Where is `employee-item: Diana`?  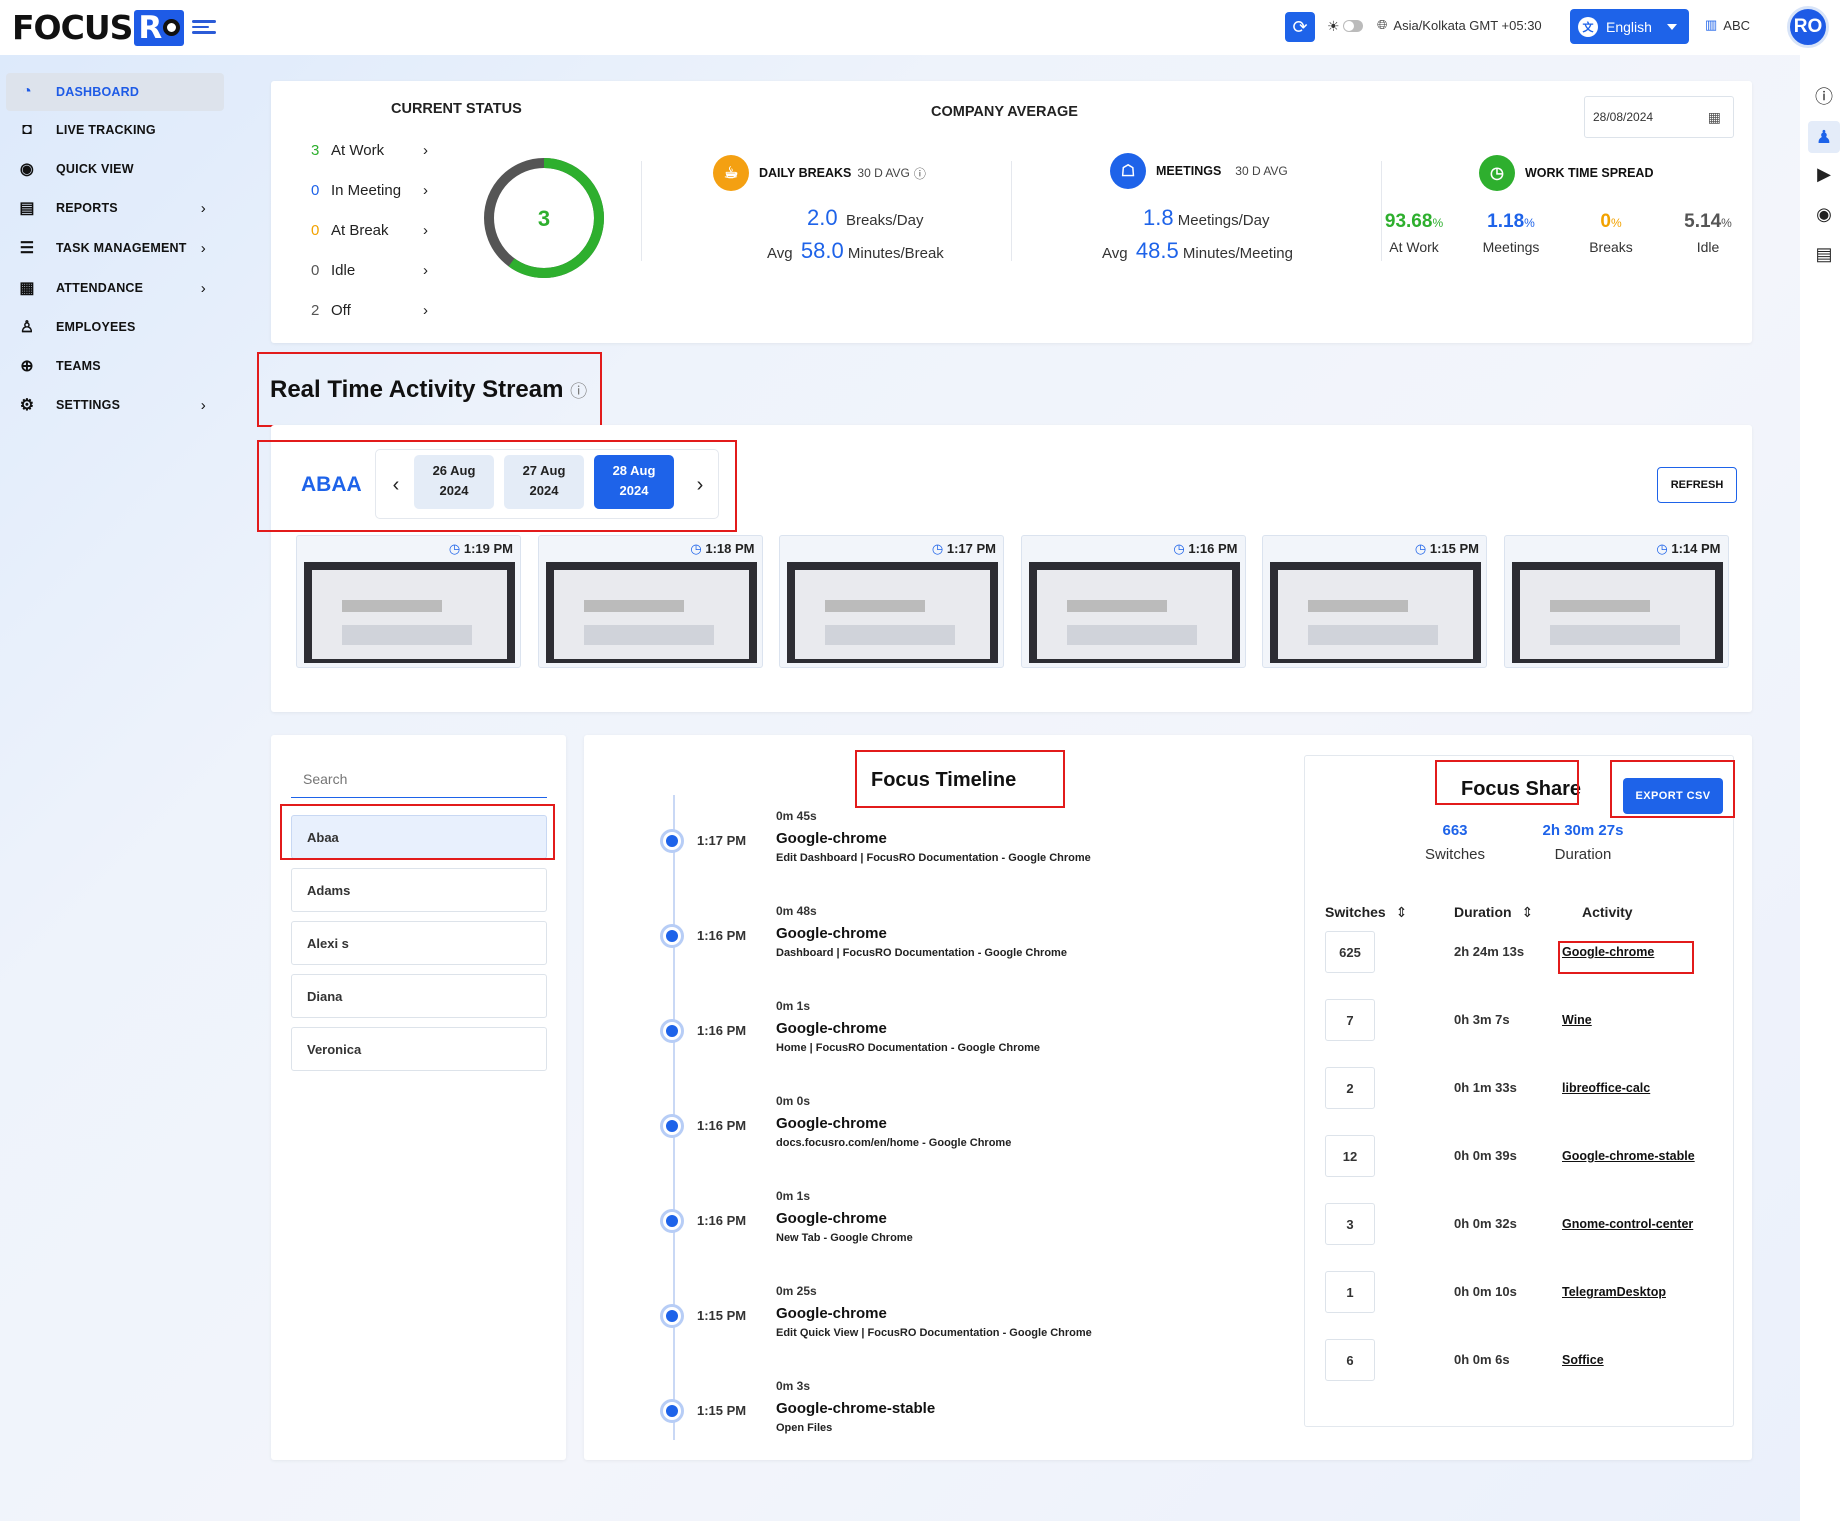 employee-item: Diana is located at coordinates (419, 996).